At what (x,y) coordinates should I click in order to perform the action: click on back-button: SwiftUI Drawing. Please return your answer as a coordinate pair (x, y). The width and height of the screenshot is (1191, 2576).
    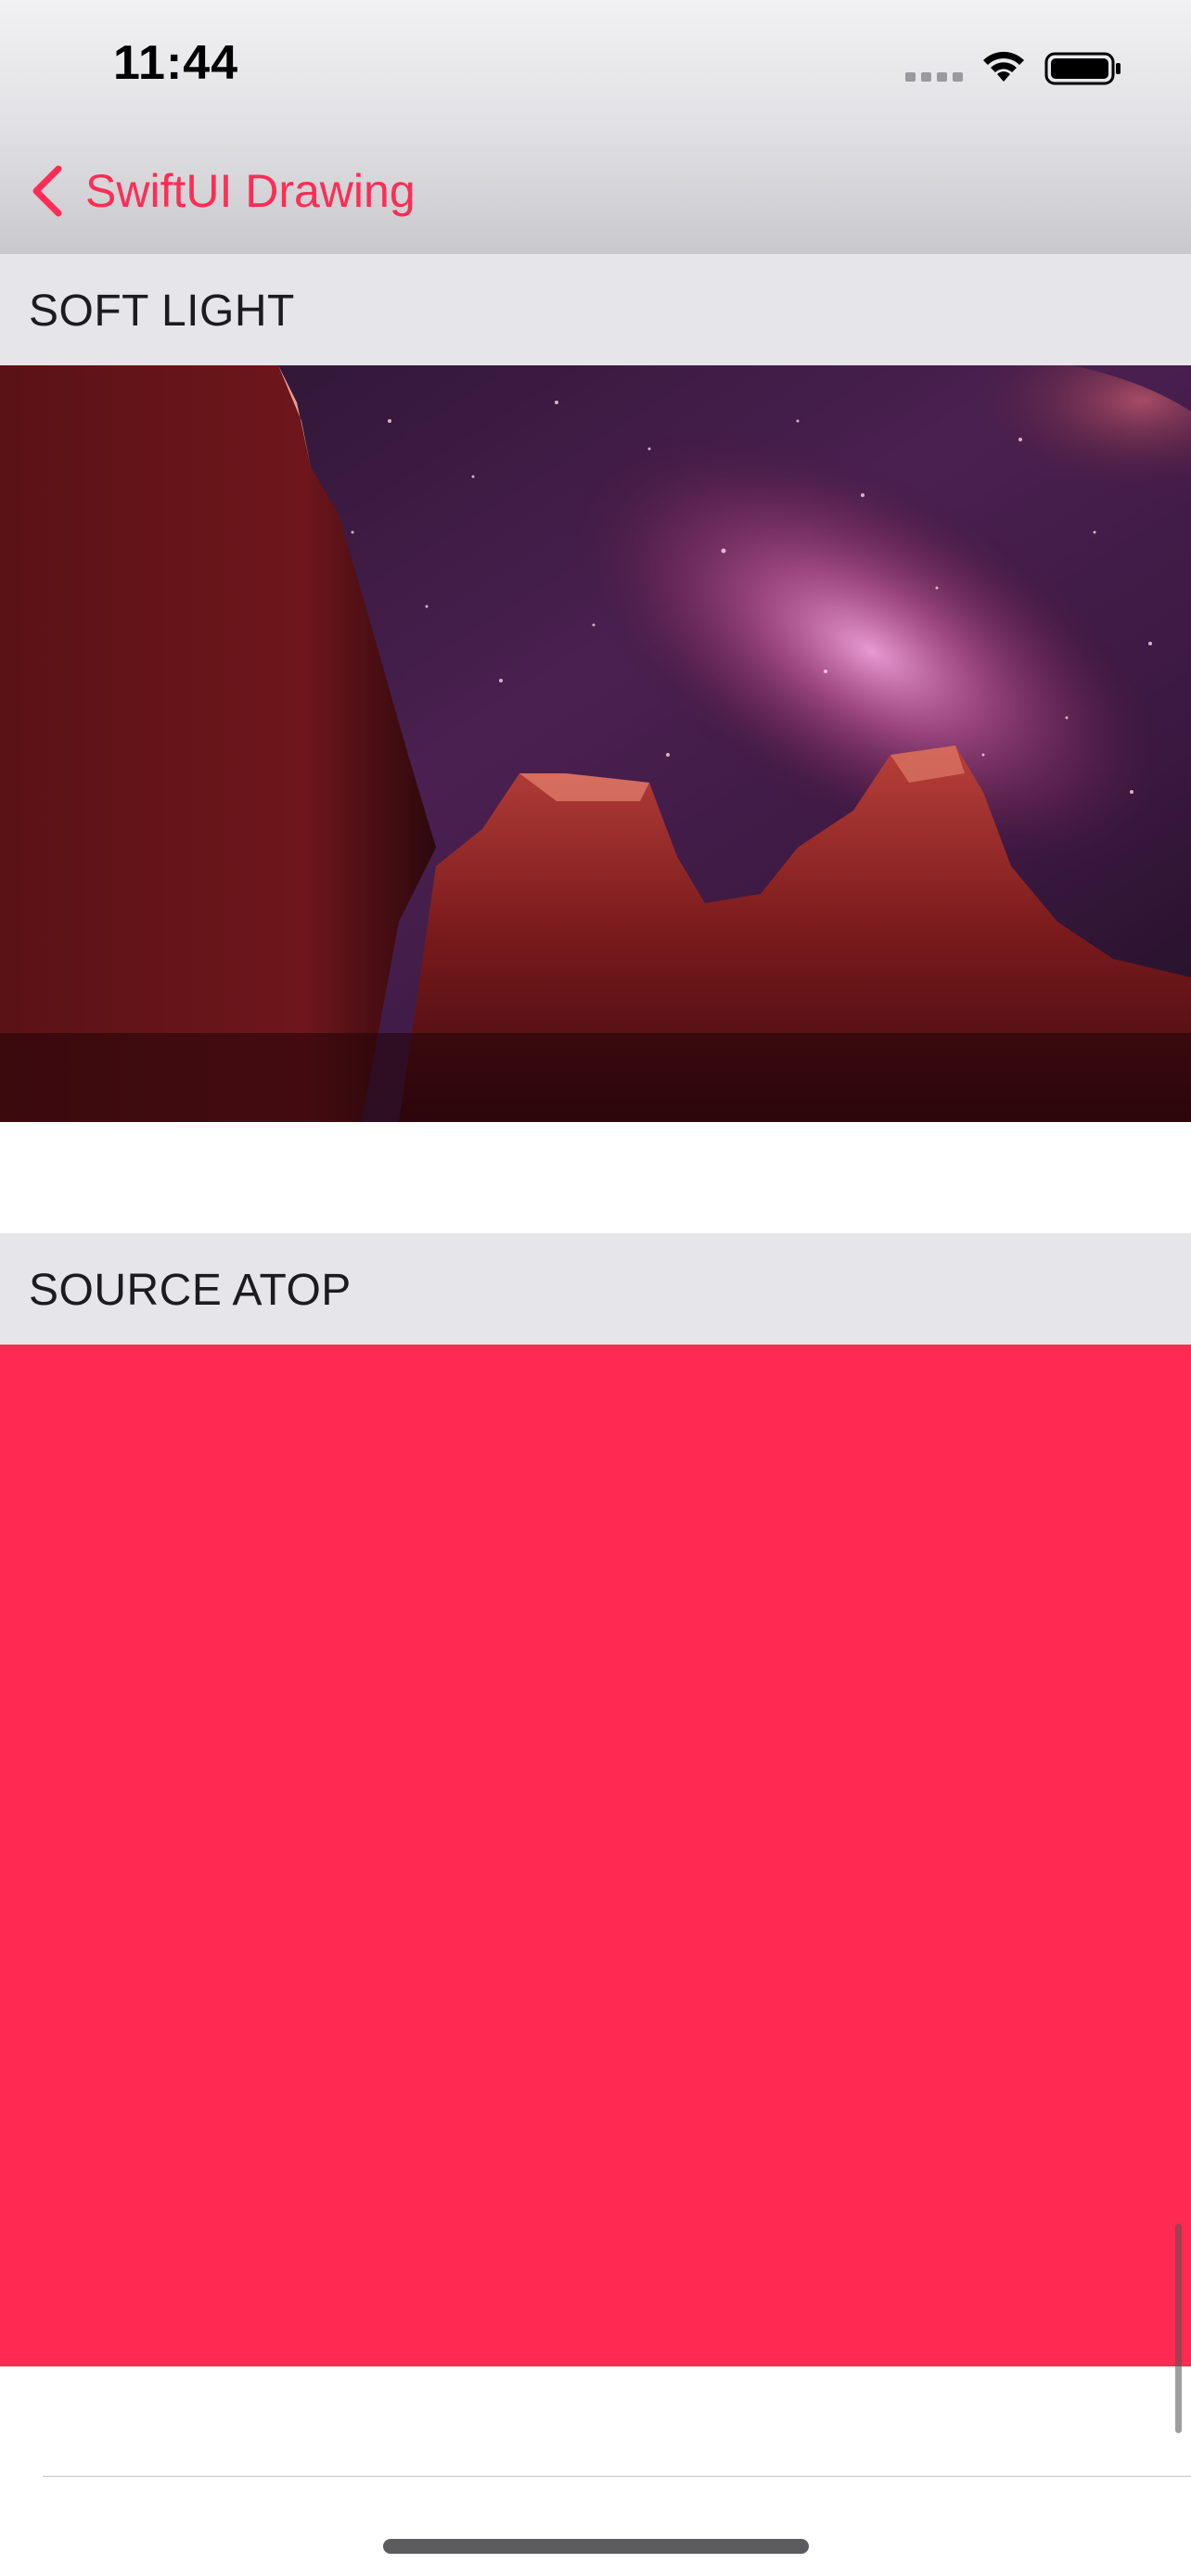
    Looking at the image, I should click on (222, 191).